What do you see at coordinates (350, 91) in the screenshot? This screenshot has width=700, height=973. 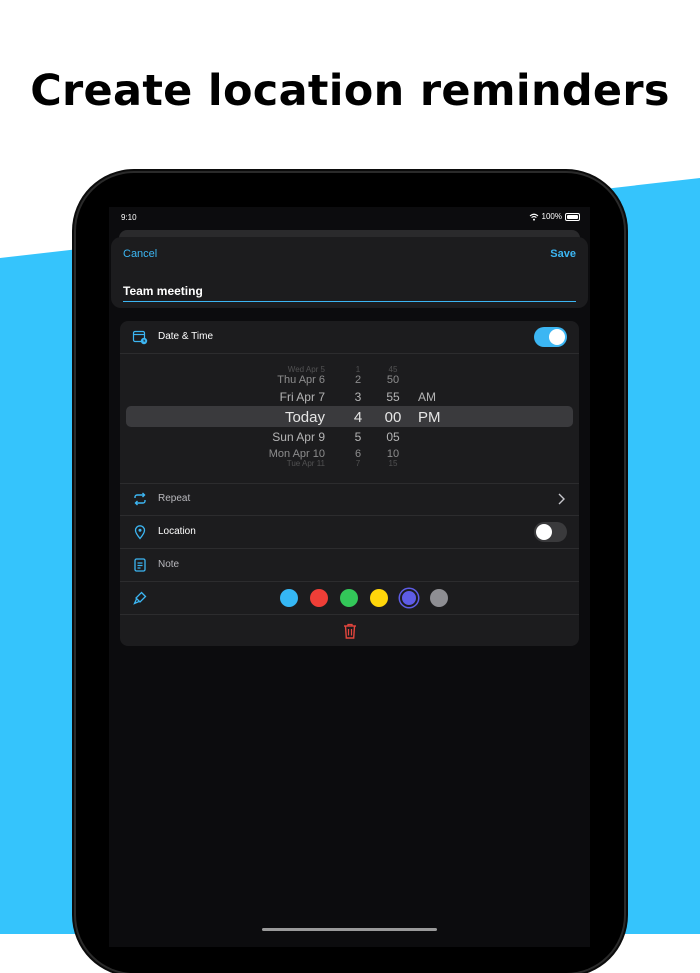 I see `headline: Create location reminders` at bounding box center [350, 91].